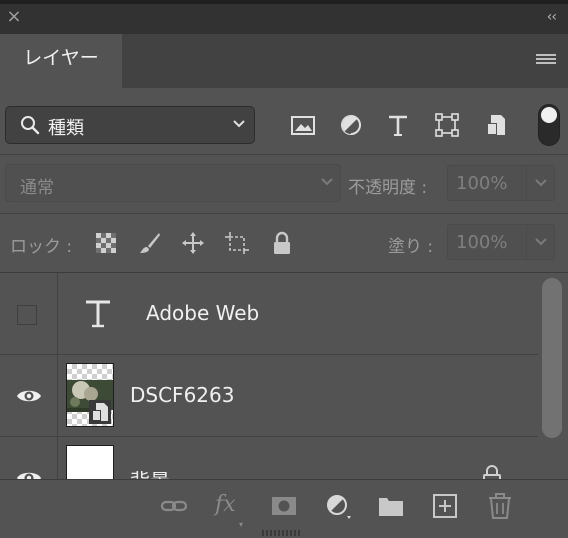 This screenshot has width=568, height=538. Describe the element at coordinates (338, 506) in the screenshot. I see `new-adjustment-layer-icon` at that location.